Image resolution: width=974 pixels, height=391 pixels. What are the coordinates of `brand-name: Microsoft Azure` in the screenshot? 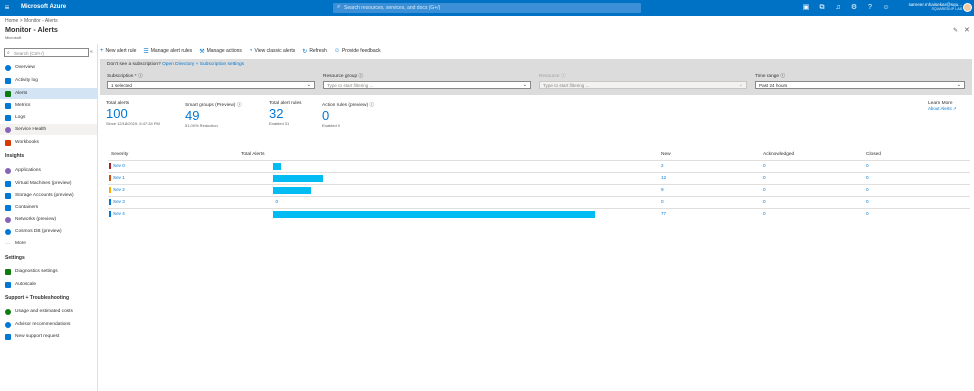 It's located at (43, 7).